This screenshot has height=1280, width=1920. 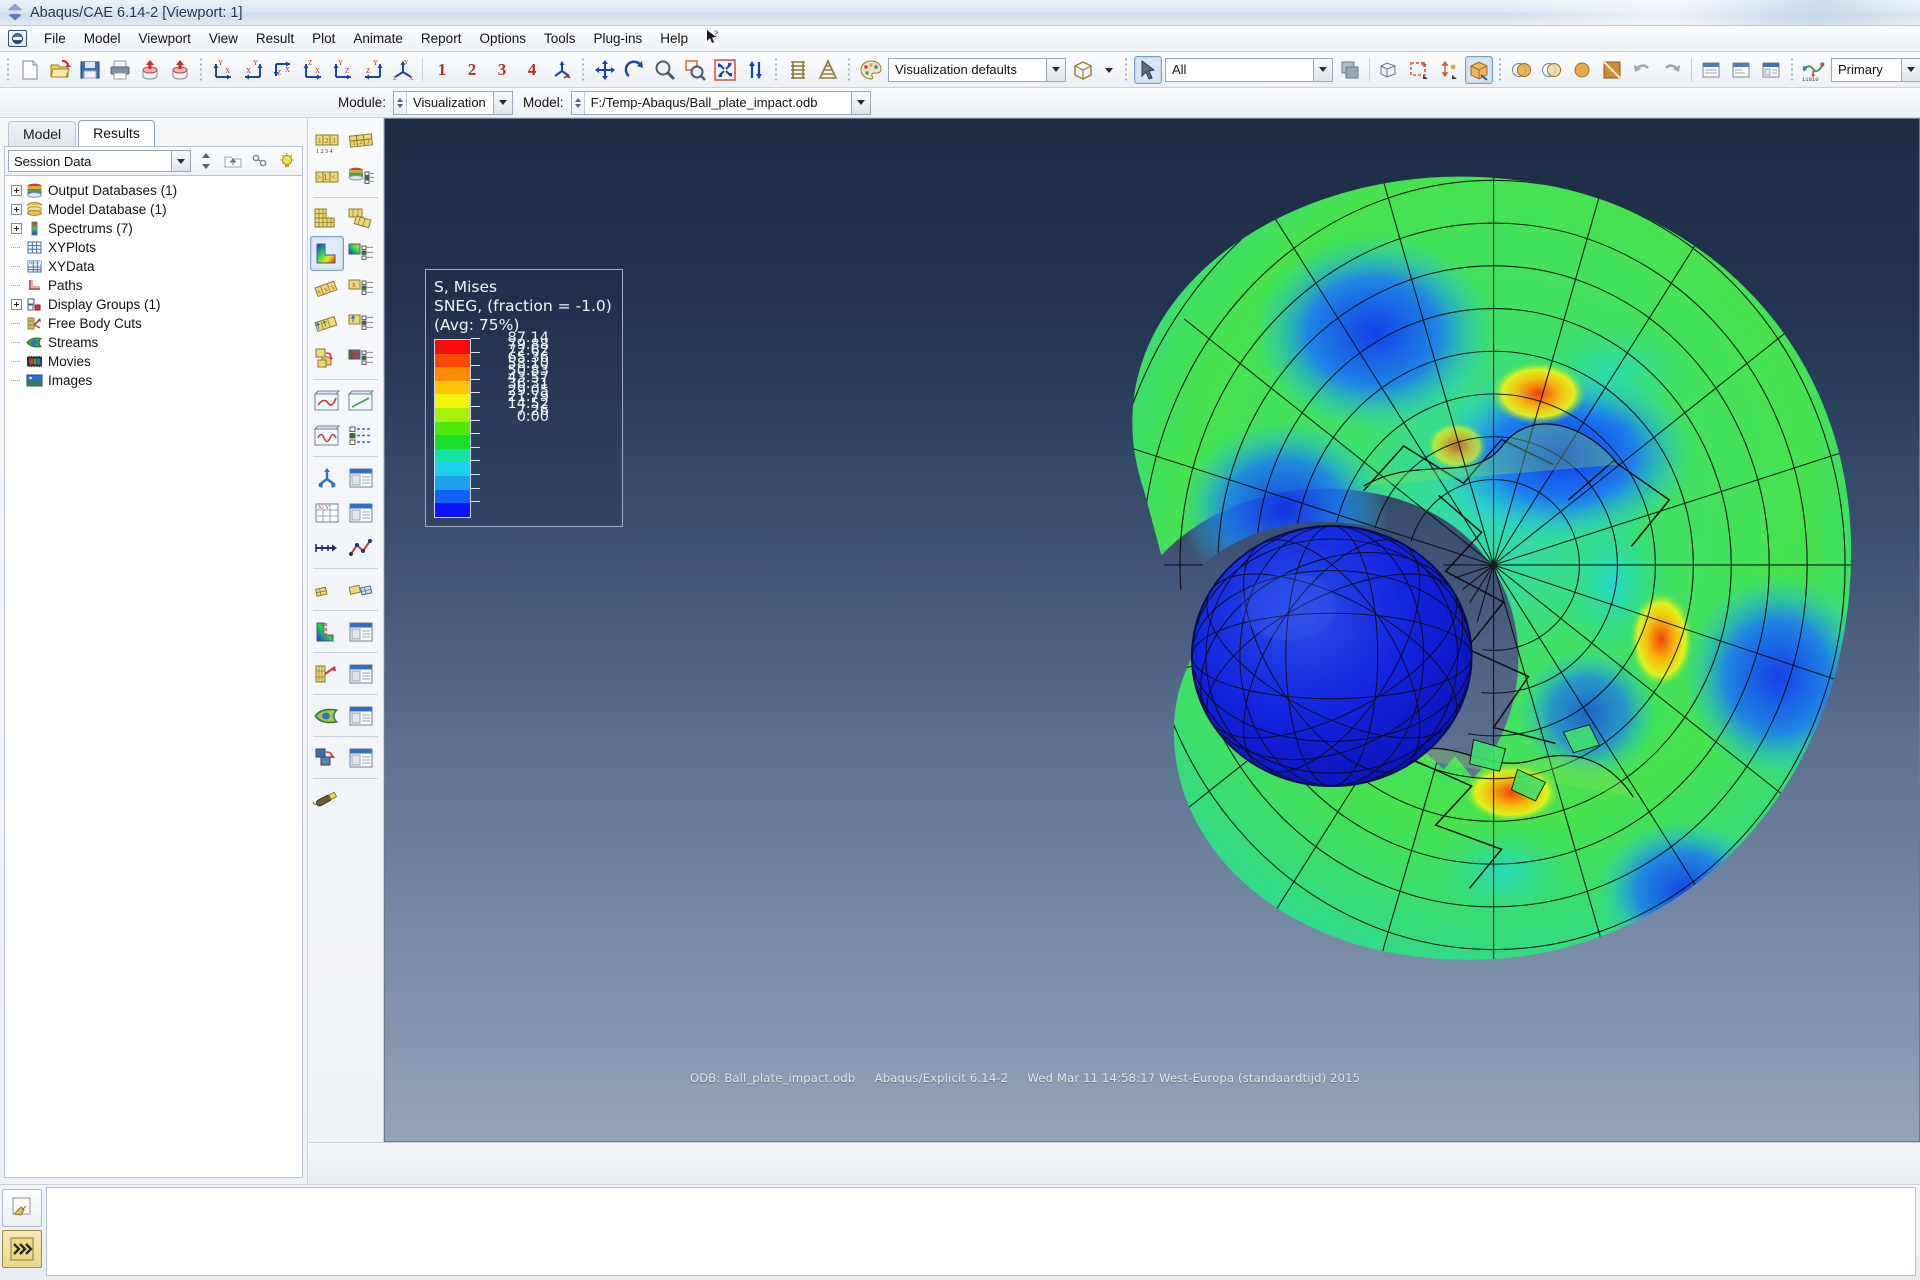 I want to click on view-zy-icon: YZ, so click(x=373, y=70).